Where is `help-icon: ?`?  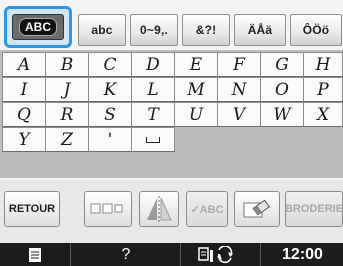 help-icon: ? is located at coordinates (126, 254).